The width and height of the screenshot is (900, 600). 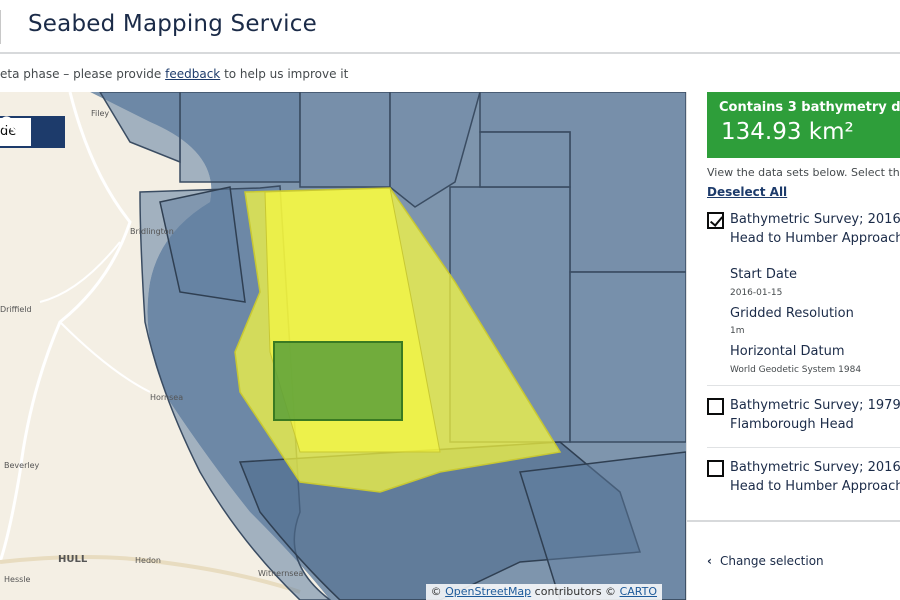 What do you see at coordinates (172, 24) in the screenshot?
I see `page-title: Seabed Mapping Service` at bounding box center [172, 24].